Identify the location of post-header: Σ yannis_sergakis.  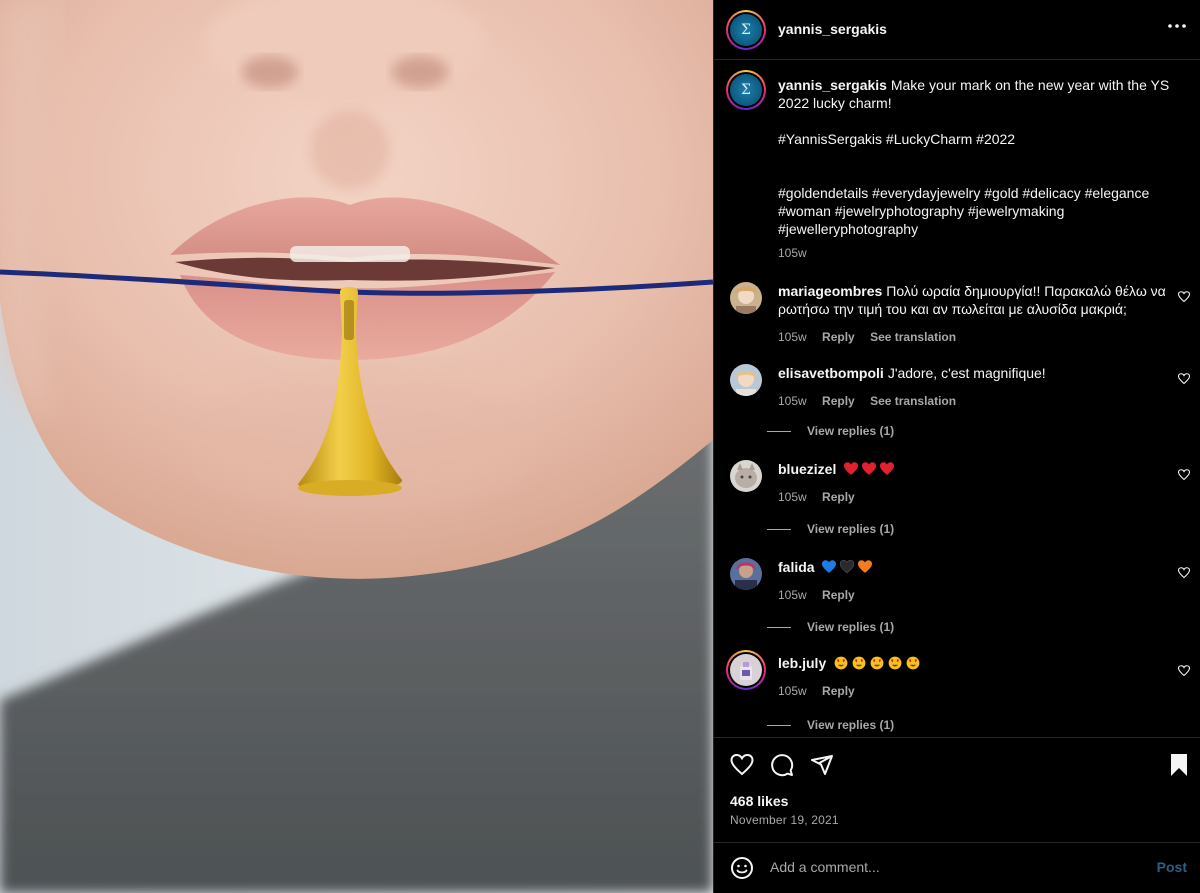
(957, 30).